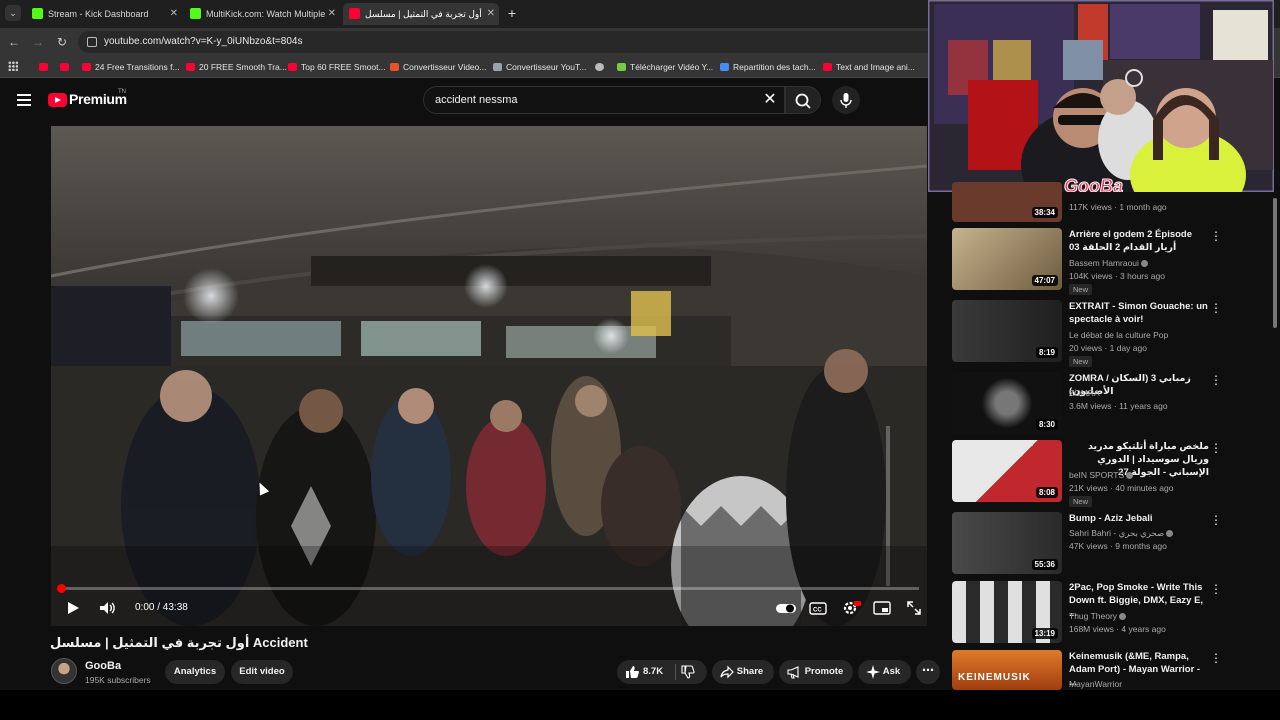 The height and width of the screenshot is (720, 1280). I want to click on video-thumbnail: 8:19, so click(1007, 331).